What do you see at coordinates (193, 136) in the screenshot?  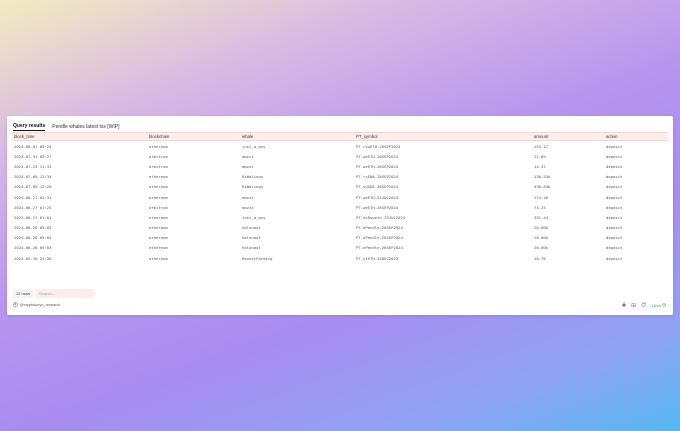 I see `column-header-blockchain: blockchain` at bounding box center [193, 136].